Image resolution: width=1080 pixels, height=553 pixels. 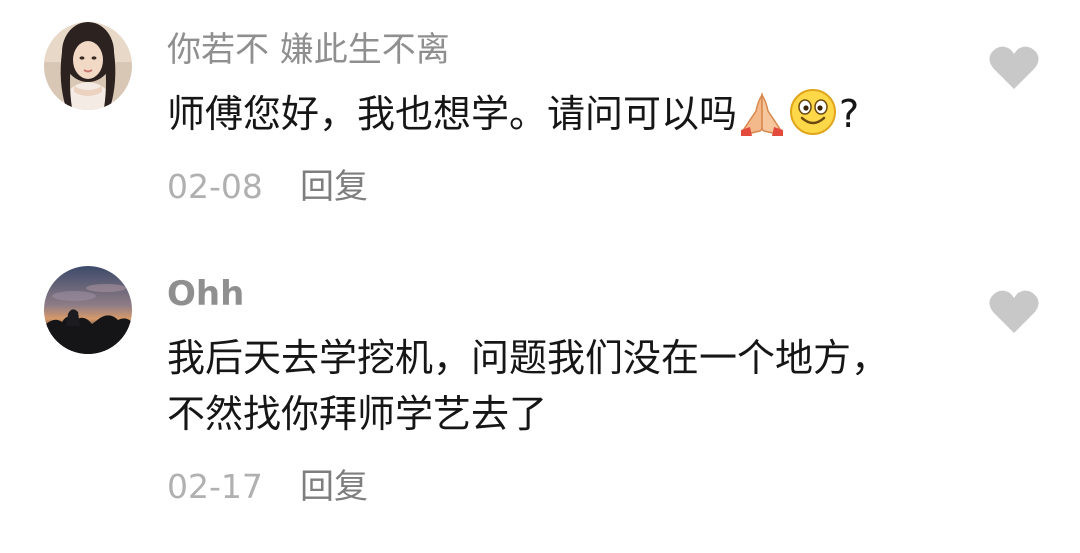 I want to click on comment-date: 02-08, so click(x=215, y=186).